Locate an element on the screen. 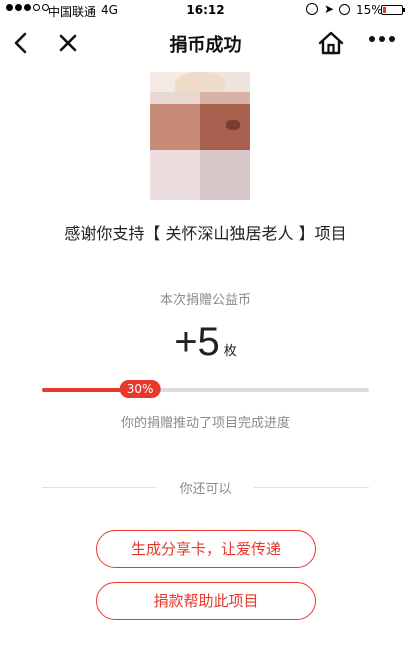 The width and height of the screenshot is (411, 658). coin-unit: 枚 is located at coordinates (230, 351).